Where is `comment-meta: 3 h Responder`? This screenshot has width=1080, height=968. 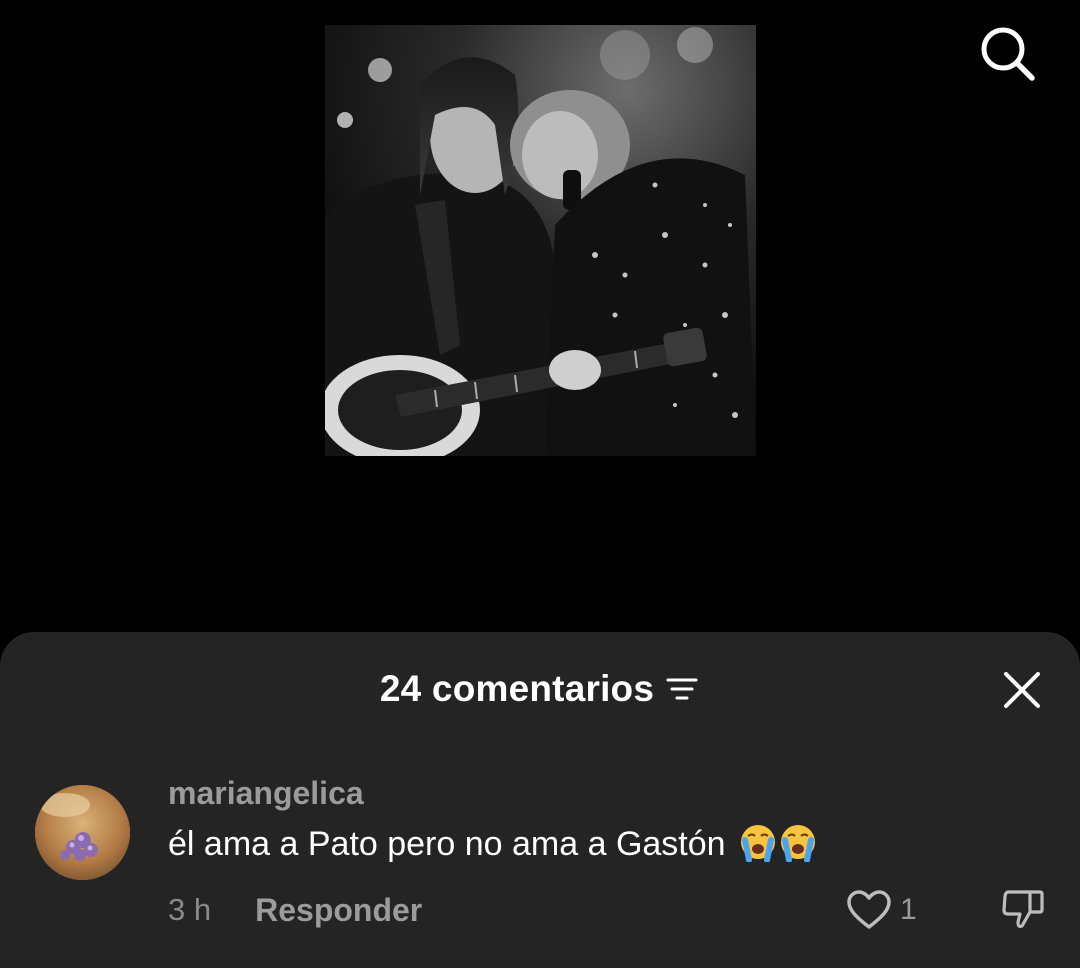 comment-meta: 3 h Responder is located at coordinates (295, 910).